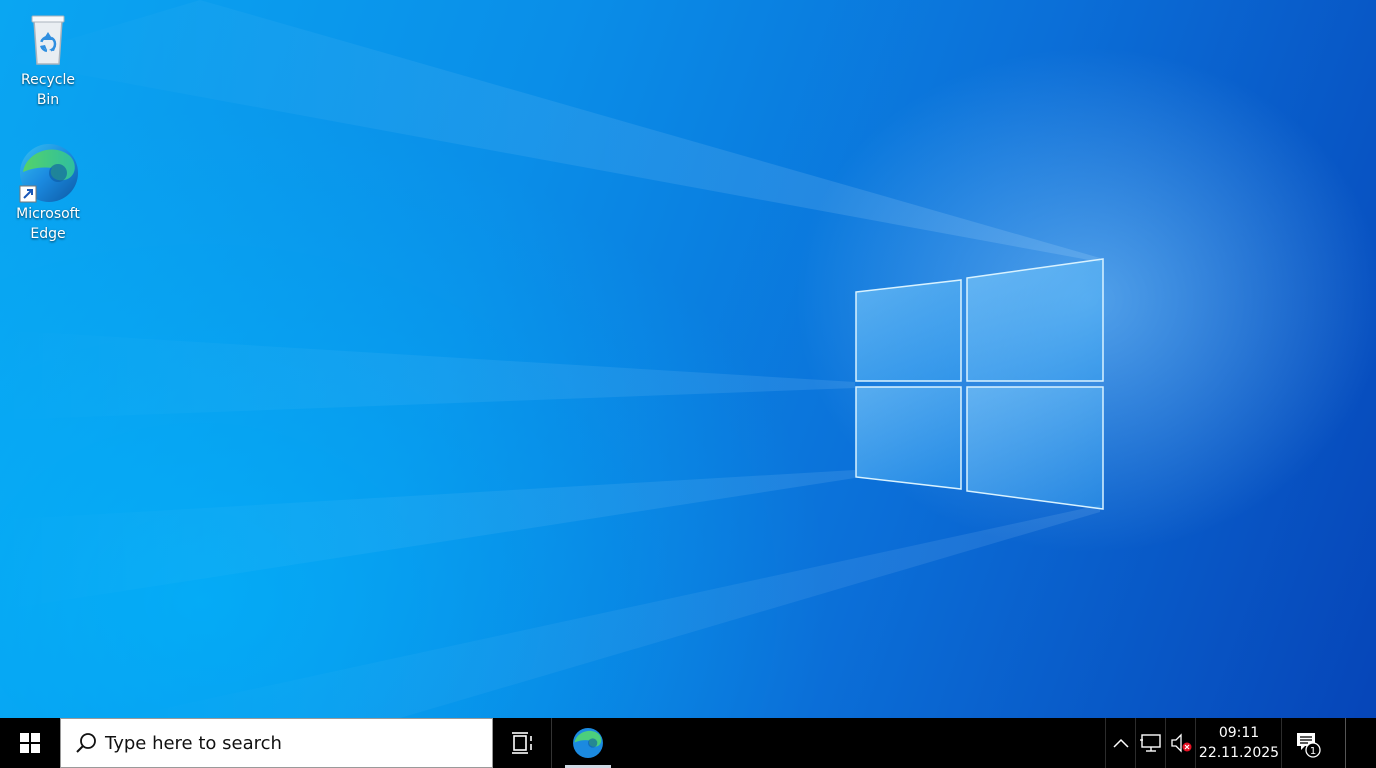 This screenshot has width=1376, height=768. What do you see at coordinates (1360, 743) in the screenshot?
I see `show-desktop-button` at bounding box center [1360, 743].